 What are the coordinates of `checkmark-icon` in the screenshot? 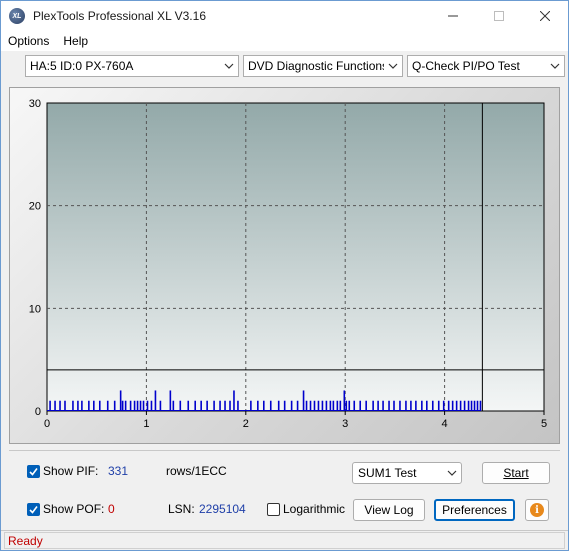 It's located at (33, 510).